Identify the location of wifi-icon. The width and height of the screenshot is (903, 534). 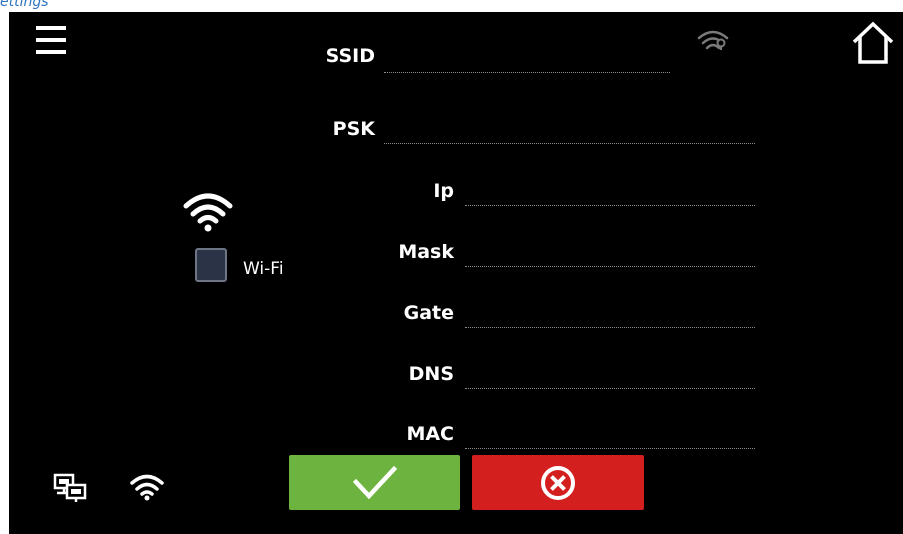
(208, 212).